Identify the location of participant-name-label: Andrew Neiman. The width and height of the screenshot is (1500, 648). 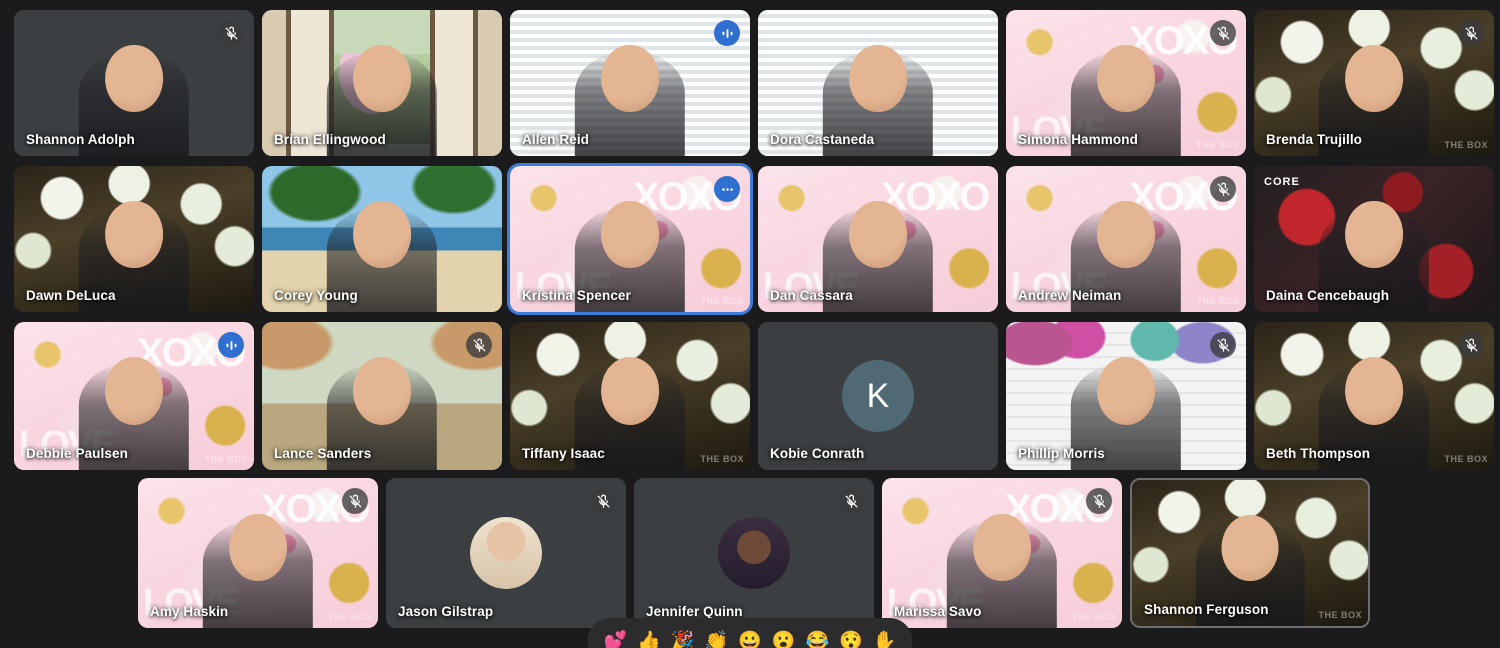
(1070, 295).